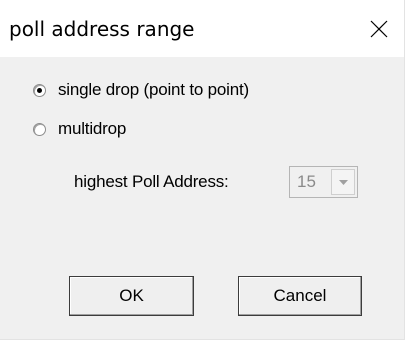  Describe the element at coordinates (300, 296) in the screenshot. I see `cancel-button: Cancel` at that location.